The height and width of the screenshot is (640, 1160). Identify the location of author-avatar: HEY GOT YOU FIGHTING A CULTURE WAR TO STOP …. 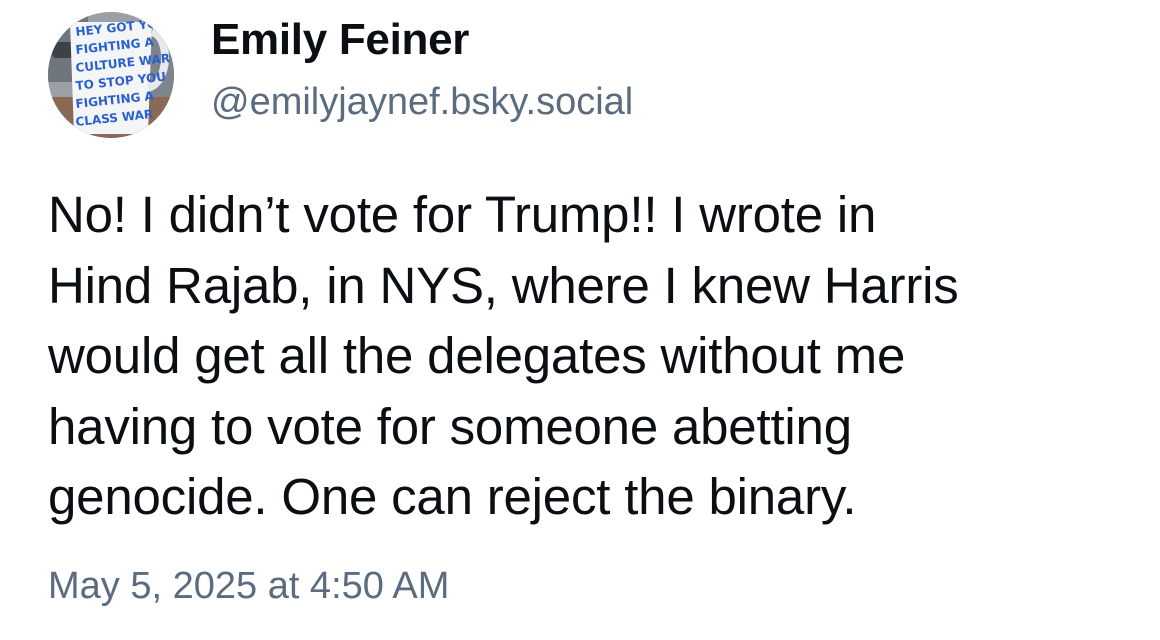
(111, 75).